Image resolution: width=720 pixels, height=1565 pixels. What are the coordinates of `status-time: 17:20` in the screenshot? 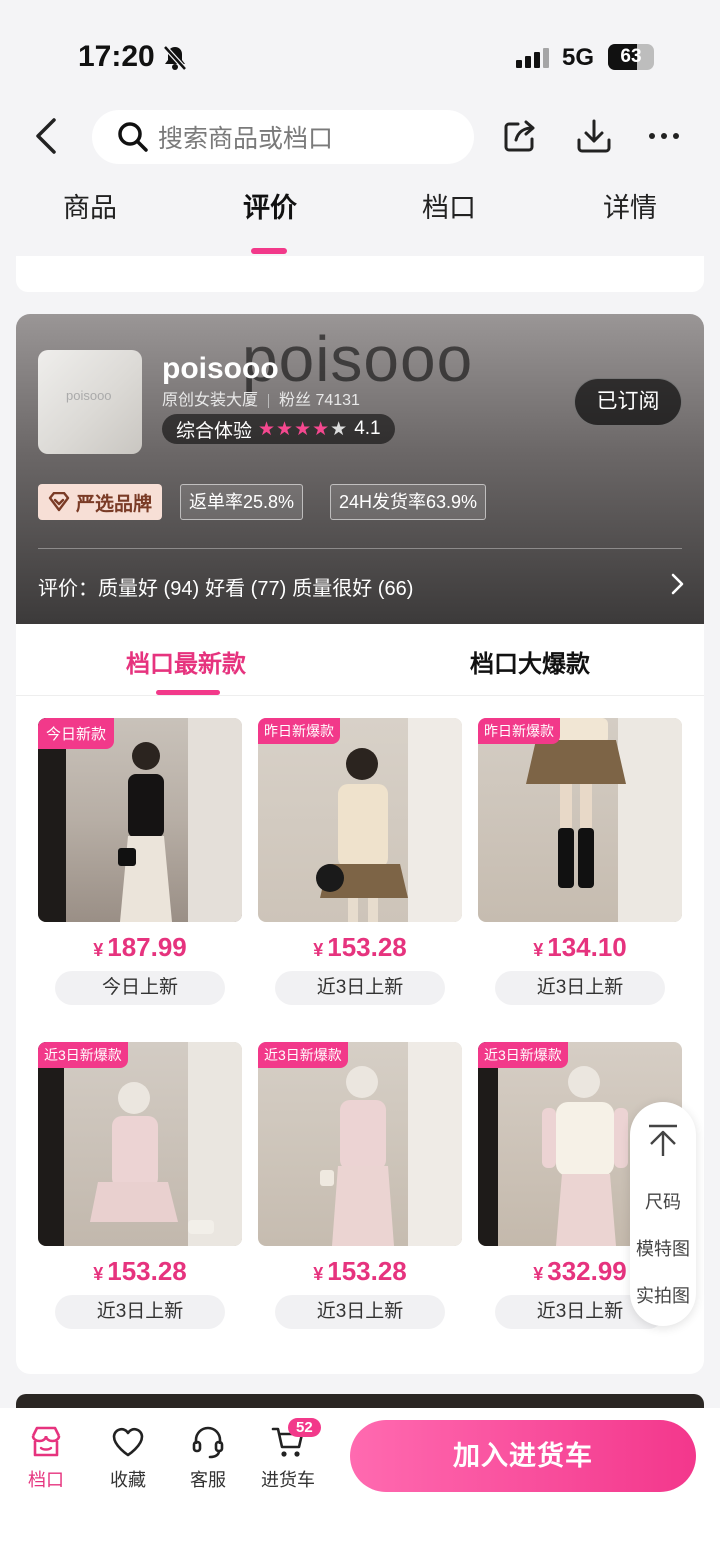 It's located at (116, 56).